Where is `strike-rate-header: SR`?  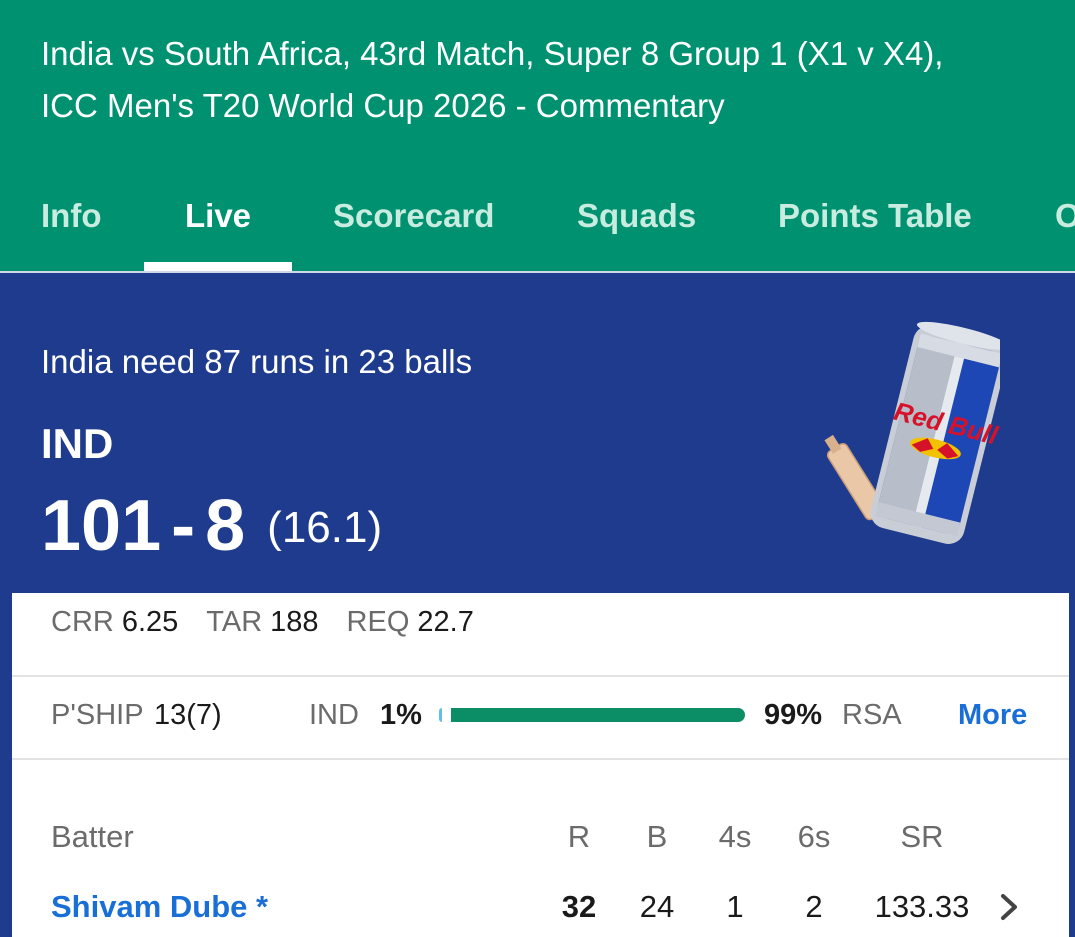
strike-rate-header: SR is located at coordinates (922, 836).